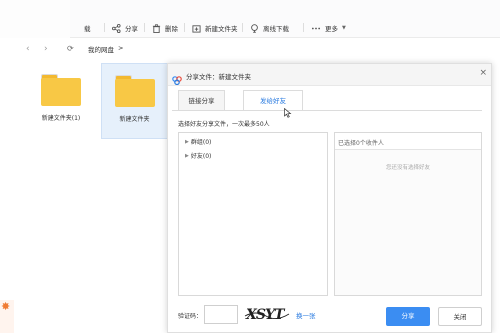 The height and width of the screenshot is (333, 500). I want to click on offline-download-icon, so click(254, 28).